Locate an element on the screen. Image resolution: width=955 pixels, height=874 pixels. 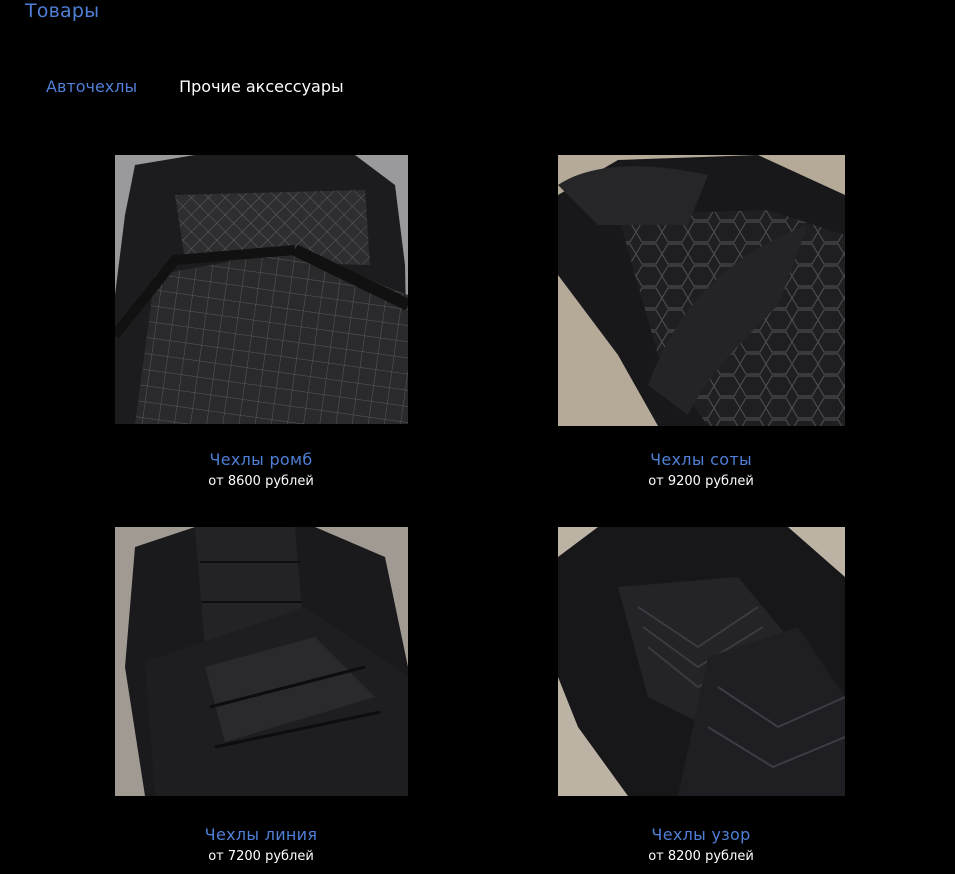
seat-cover-pattern-image is located at coordinates (701, 661).